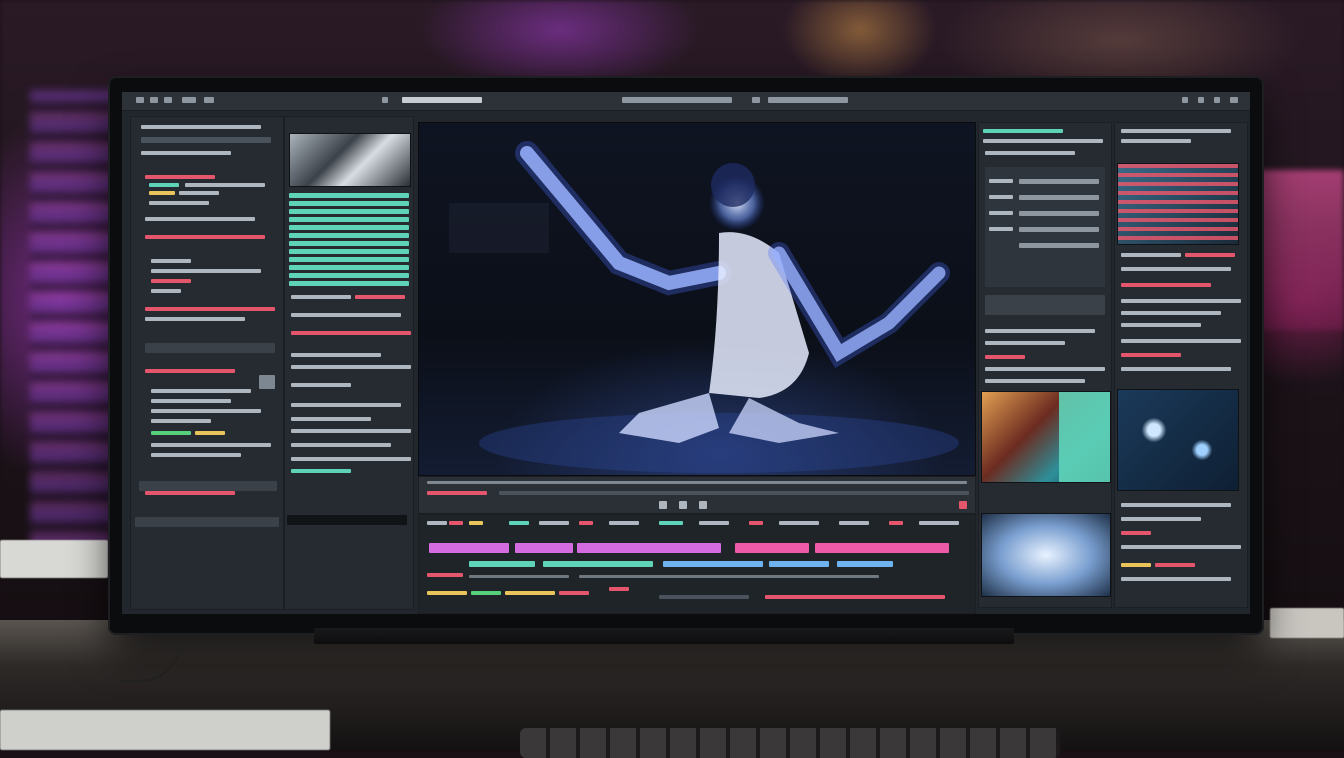 The width and height of the screenshot is (1344, 758). Describe the element at coordinates (207, 522) in the screenshot. I see `track-header` at that location.